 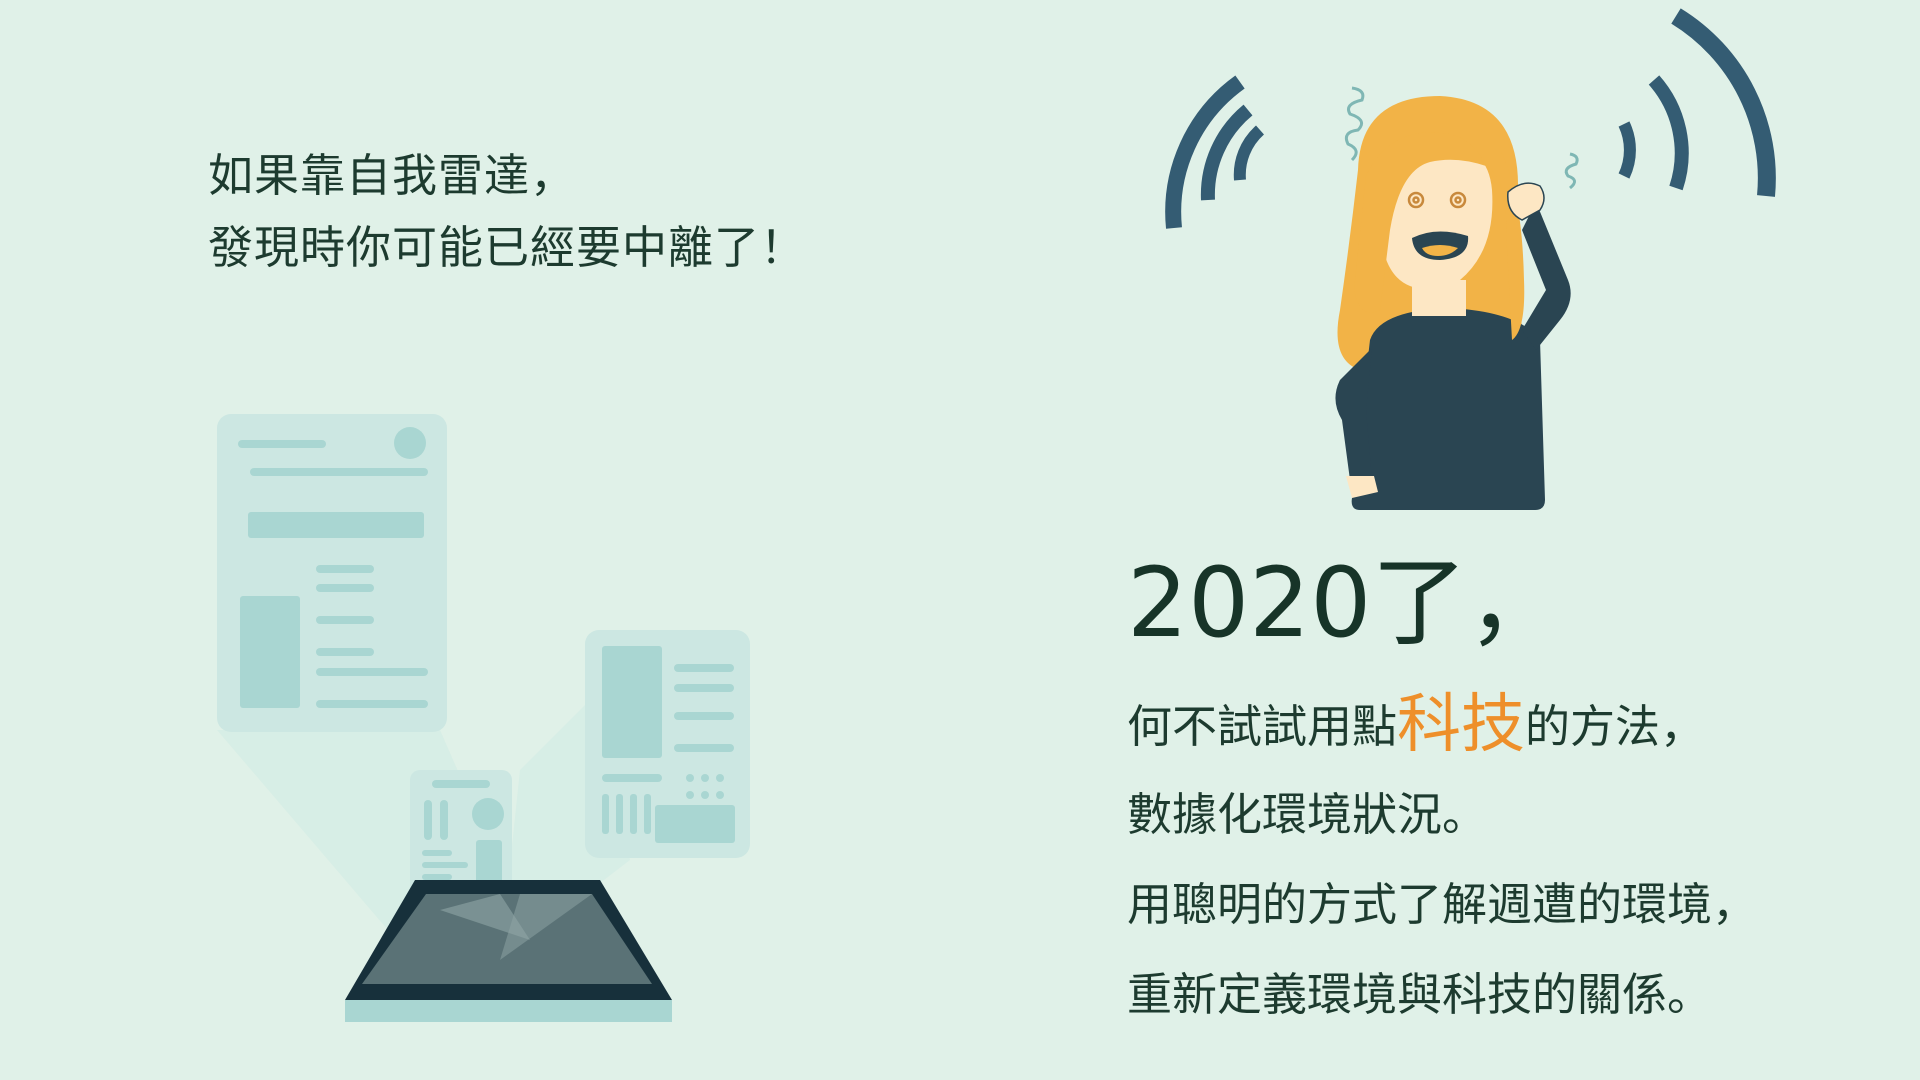 I want to click on body-line-1-before: 何不試試用點, so click(x=1262, y=726).